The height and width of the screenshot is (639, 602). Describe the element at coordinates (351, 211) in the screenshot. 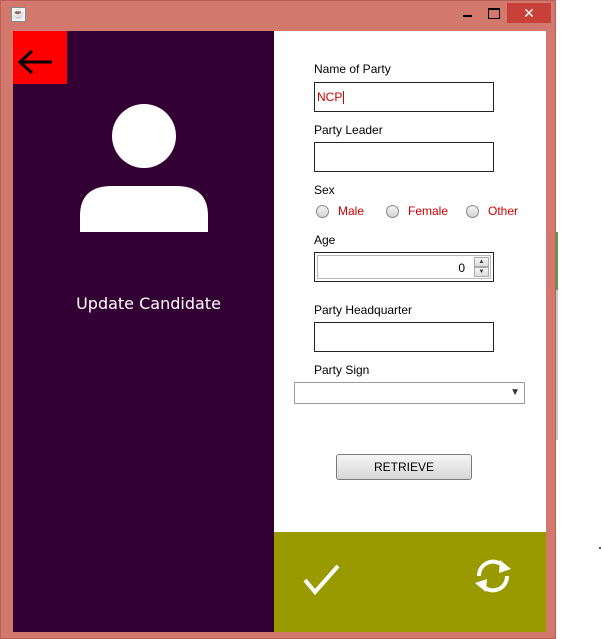

I see `radio-label-male: Male` at that location.